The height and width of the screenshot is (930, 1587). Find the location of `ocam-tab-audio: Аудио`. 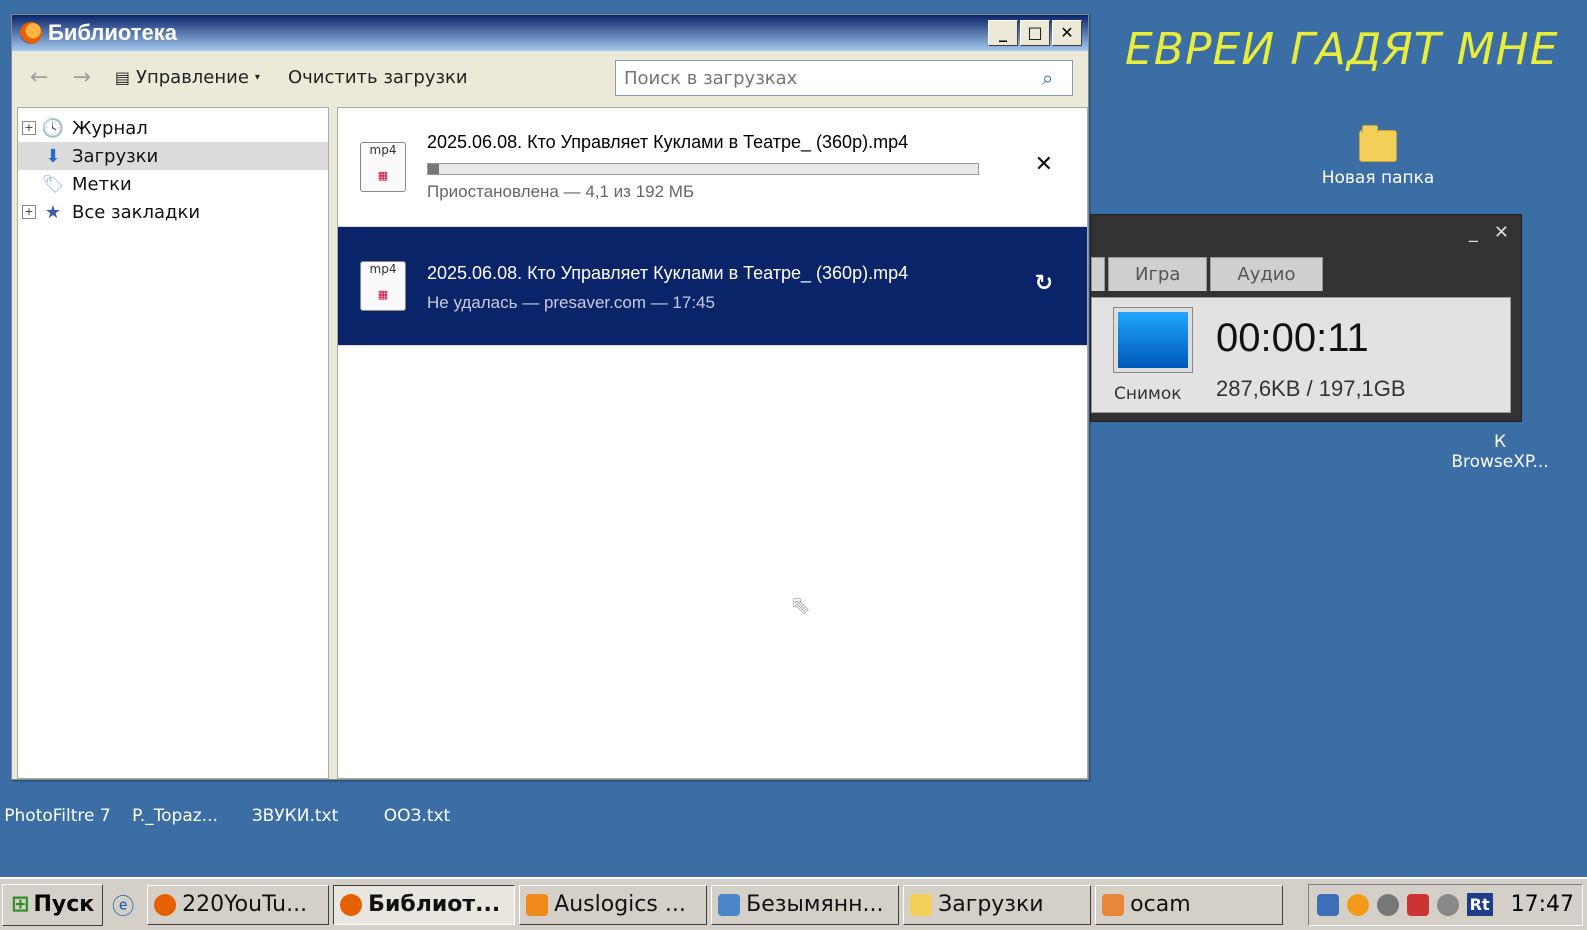

ocam-tab-audio: Аудио is located at coordinates (1266, 274).